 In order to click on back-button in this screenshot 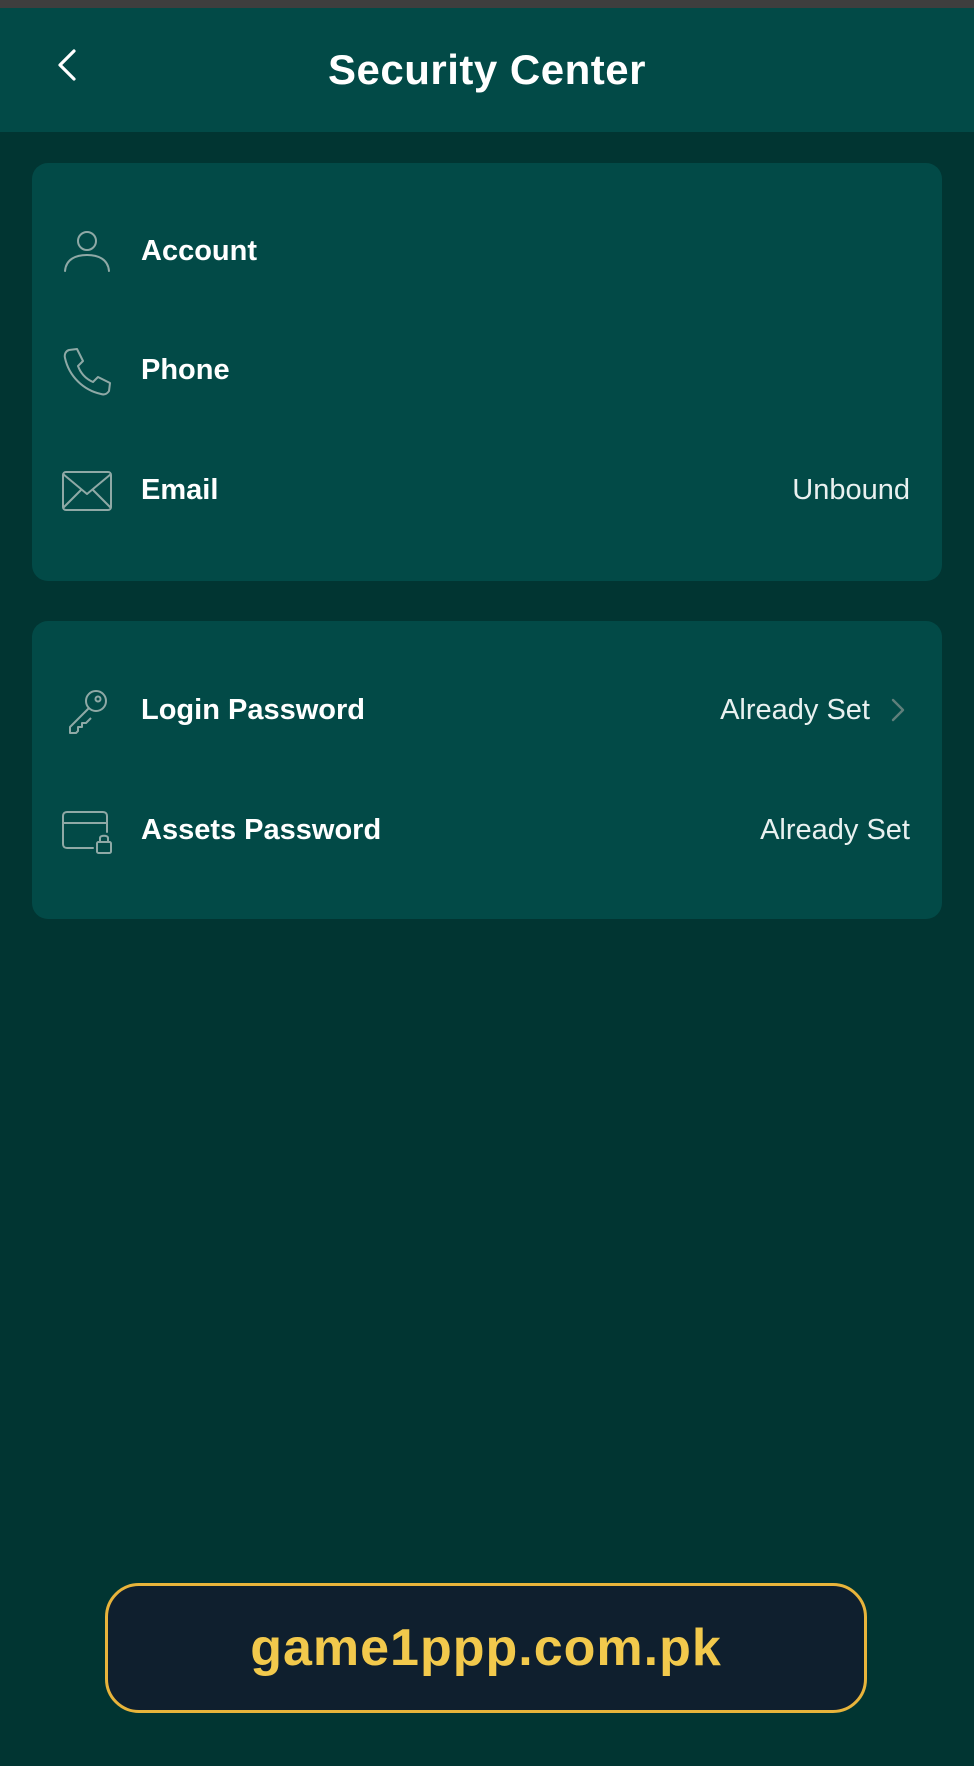, I will do `click(67, 65)`.